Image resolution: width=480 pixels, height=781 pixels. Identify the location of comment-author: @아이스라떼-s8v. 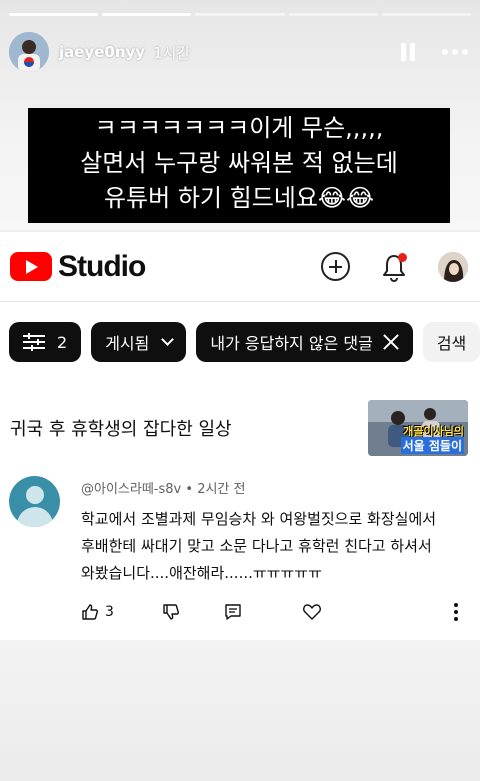
(131, 489).